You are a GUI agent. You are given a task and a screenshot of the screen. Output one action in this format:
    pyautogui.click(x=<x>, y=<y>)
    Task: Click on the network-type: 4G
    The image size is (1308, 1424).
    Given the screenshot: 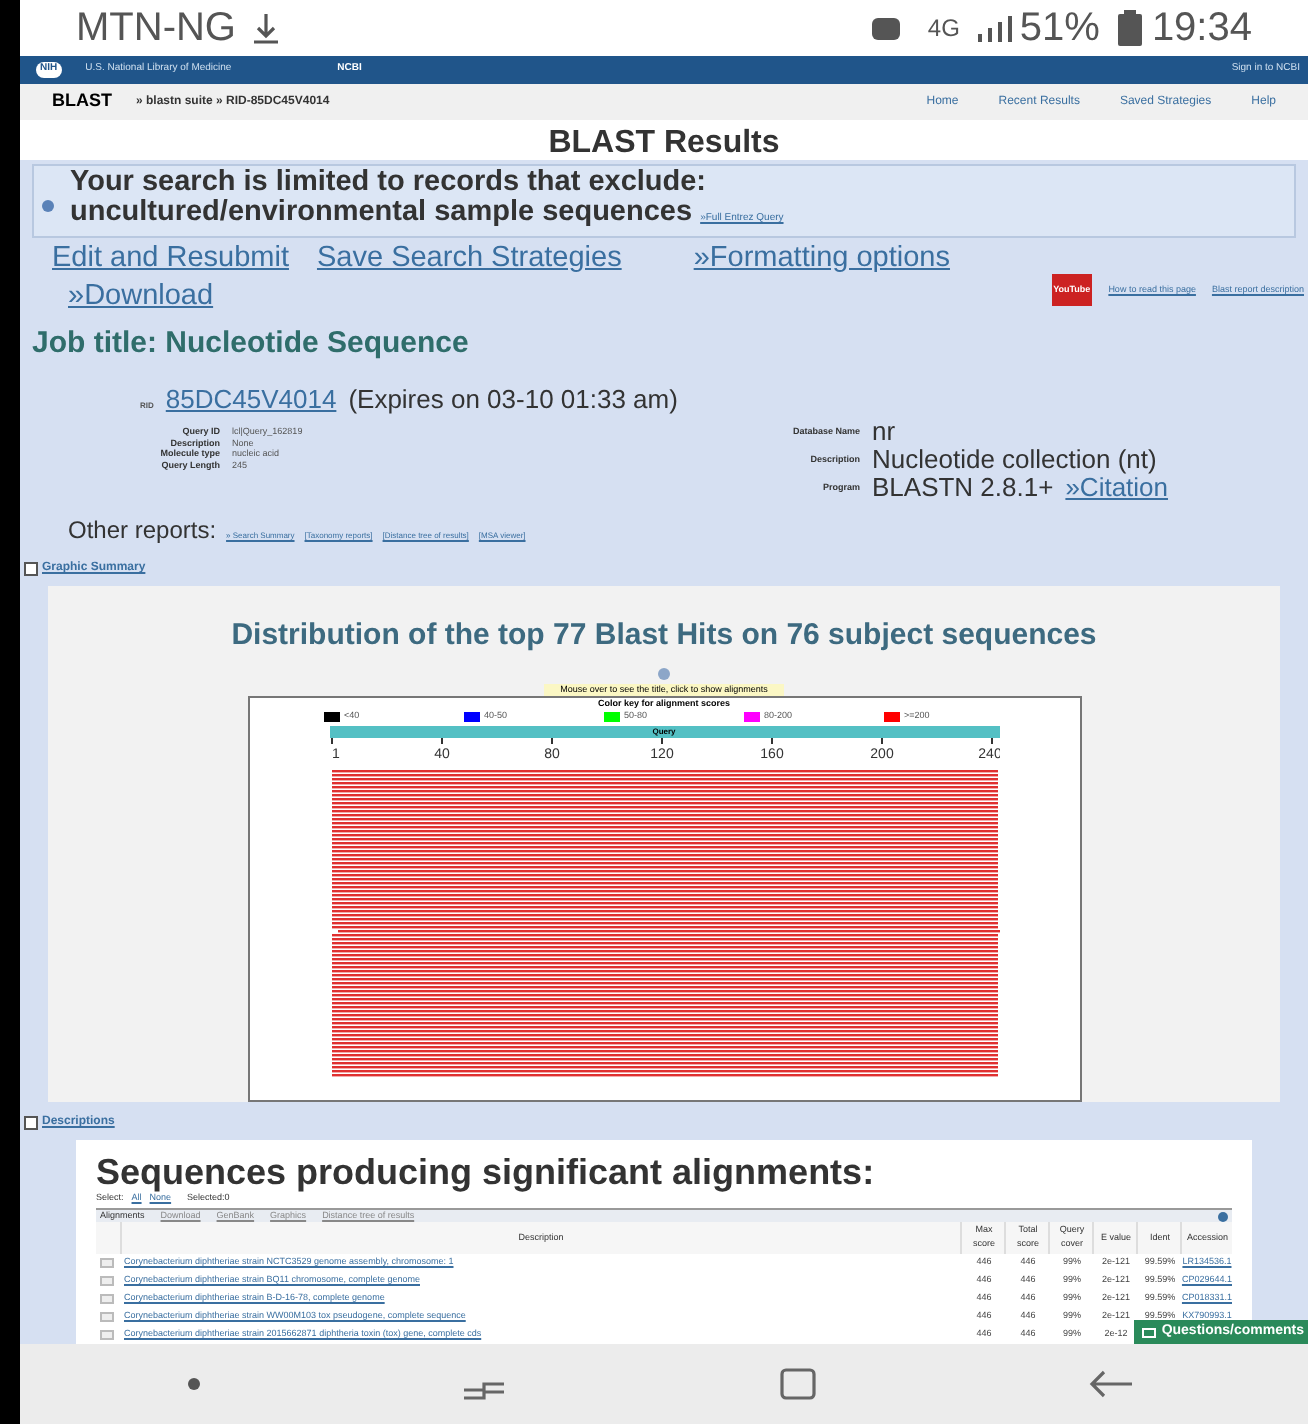 What is the action you would take?
    pyautogui.click(x=943, y=29)
    